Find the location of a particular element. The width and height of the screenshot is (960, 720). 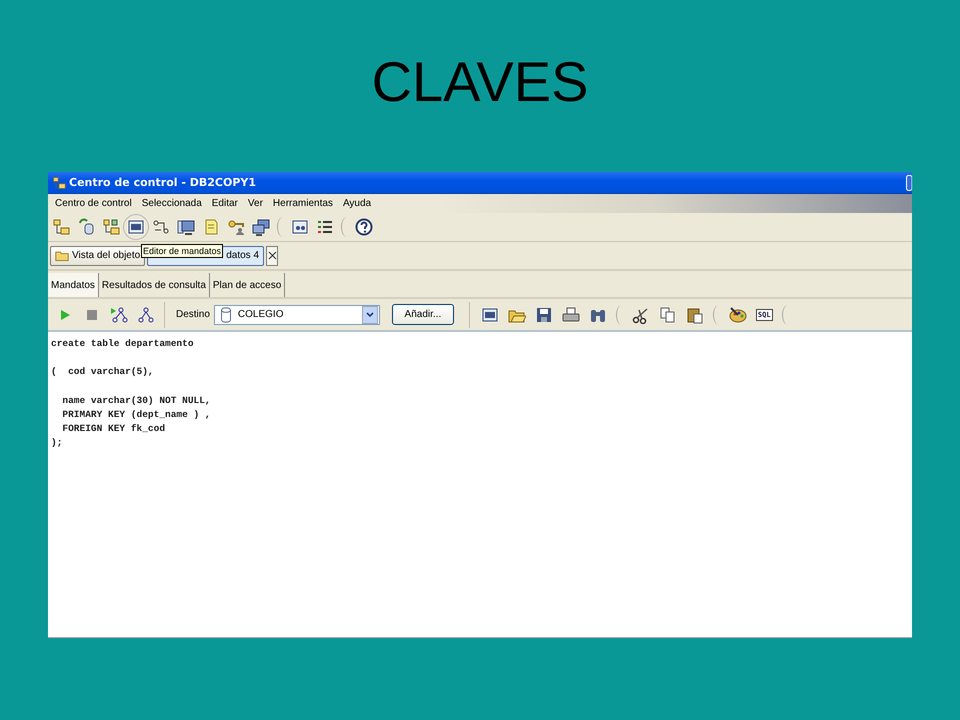

slide-title: CLAVES is located at coordinates (480, 81).